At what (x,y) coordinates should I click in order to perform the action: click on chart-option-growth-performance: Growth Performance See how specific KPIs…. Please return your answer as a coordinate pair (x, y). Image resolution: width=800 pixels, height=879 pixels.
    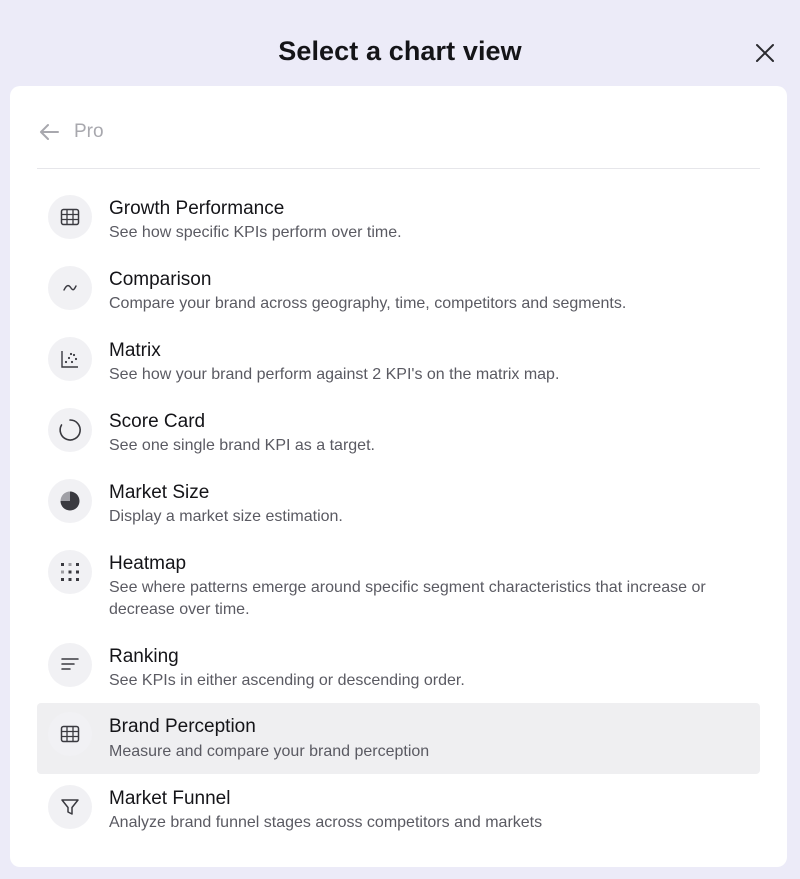
    Looking at the image, I should click on (398, 220).